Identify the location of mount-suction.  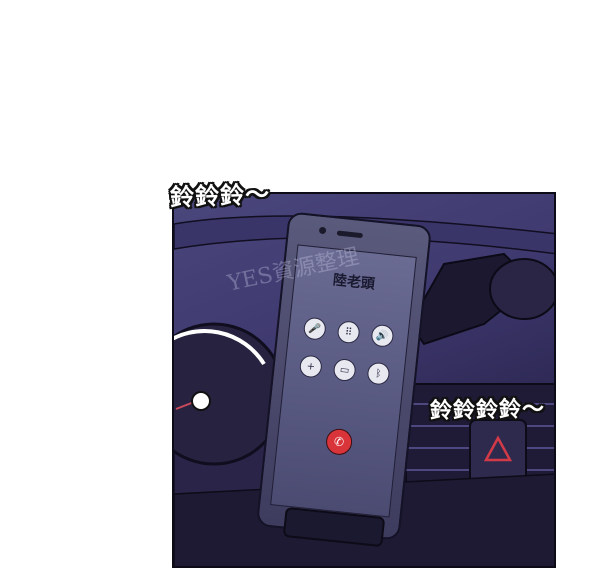
(521, 289).